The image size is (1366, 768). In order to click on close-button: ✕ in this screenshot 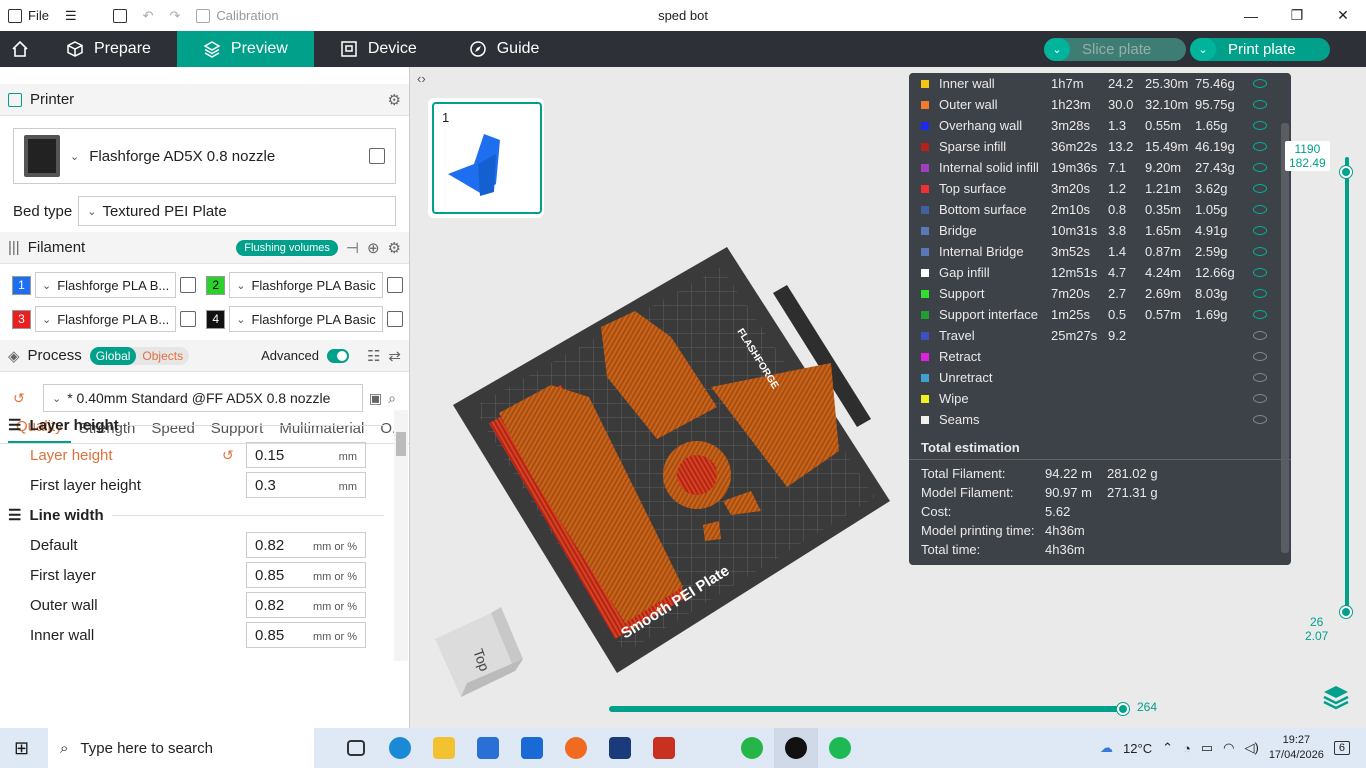, I will do `click(1343, 15)`.